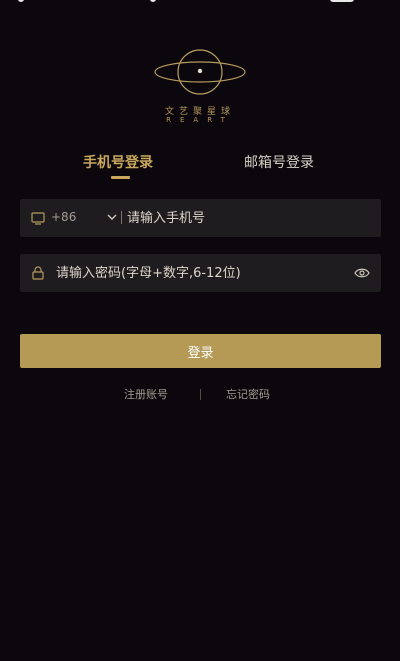 The image size is (400, 661). I want to click on tab-phone-login: 手机号登录, so click(118, 162).